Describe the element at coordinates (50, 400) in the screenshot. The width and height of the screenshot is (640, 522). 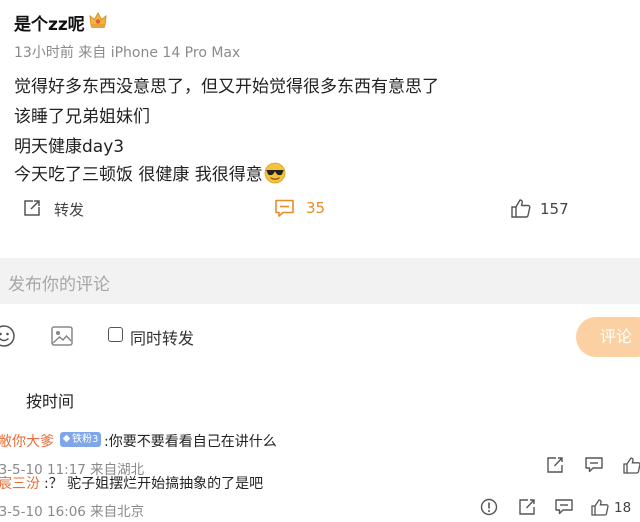
I see `sort-by-time-tab: 按时间` at that location.